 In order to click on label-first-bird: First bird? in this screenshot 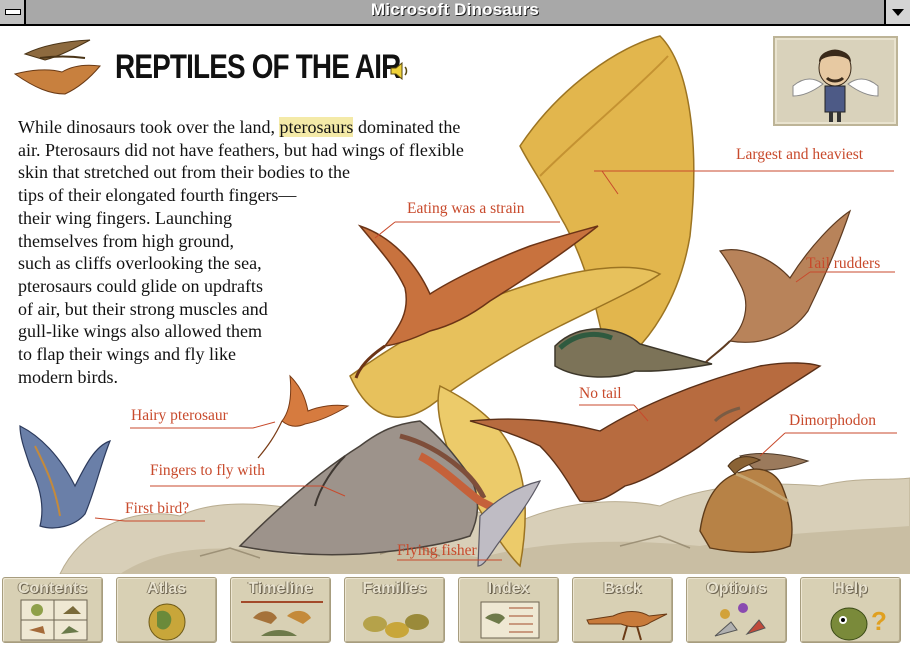, I will do `click(157, 509)`.